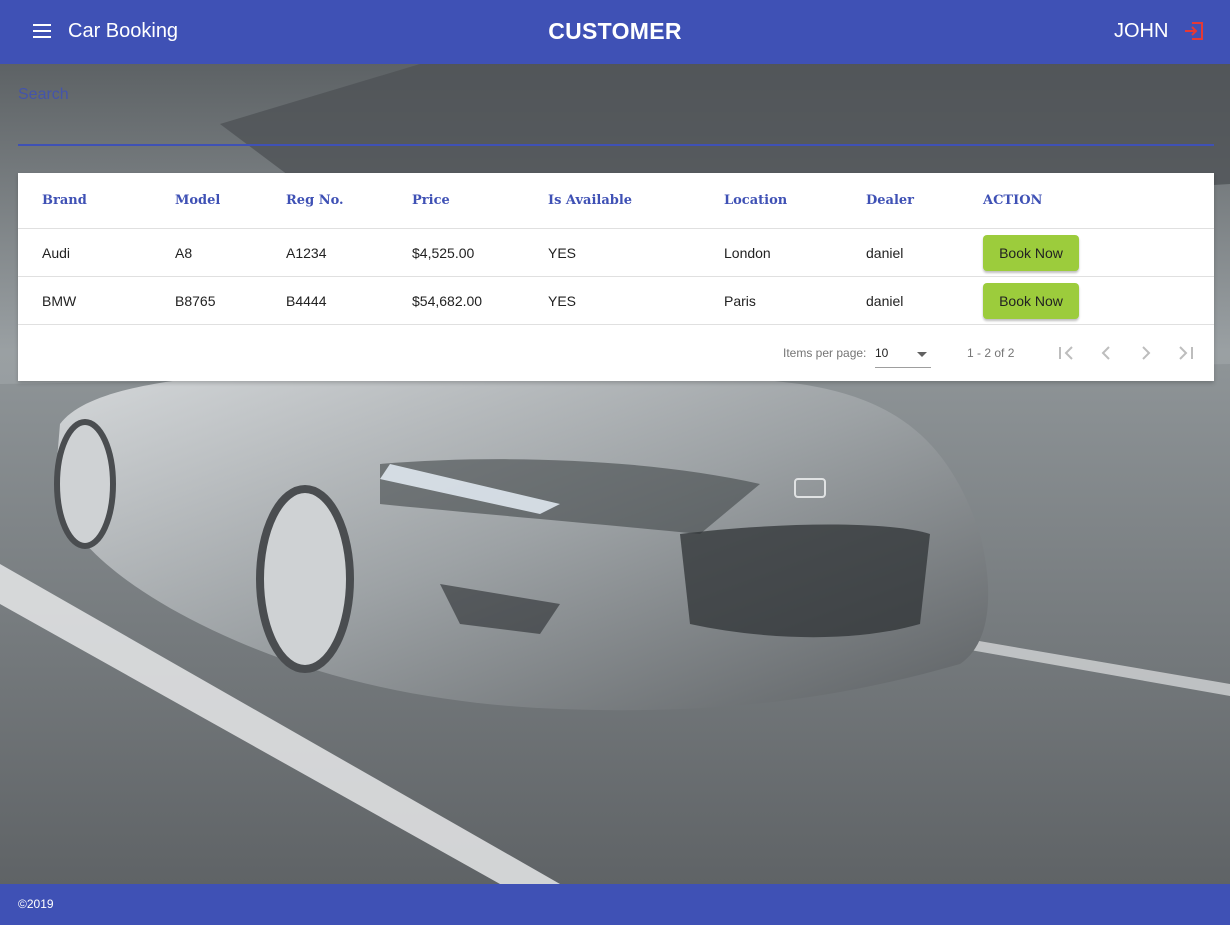  What do you see at coordinates (991, 353) in the screenshot?
I see `range-label: 1 - 2 of 2` at bounding box center [991, 353].